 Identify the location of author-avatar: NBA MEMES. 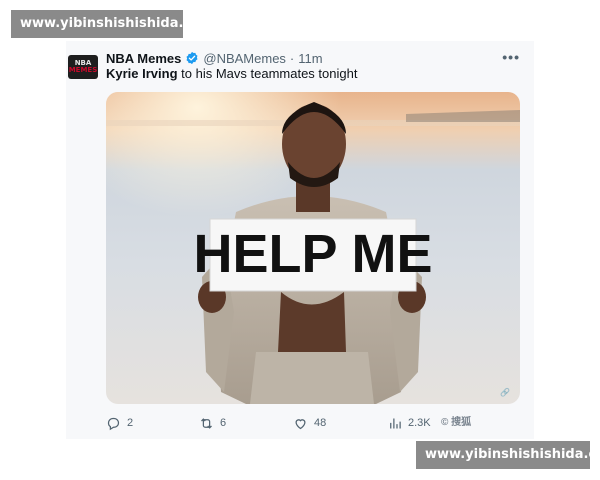
(83, 67).